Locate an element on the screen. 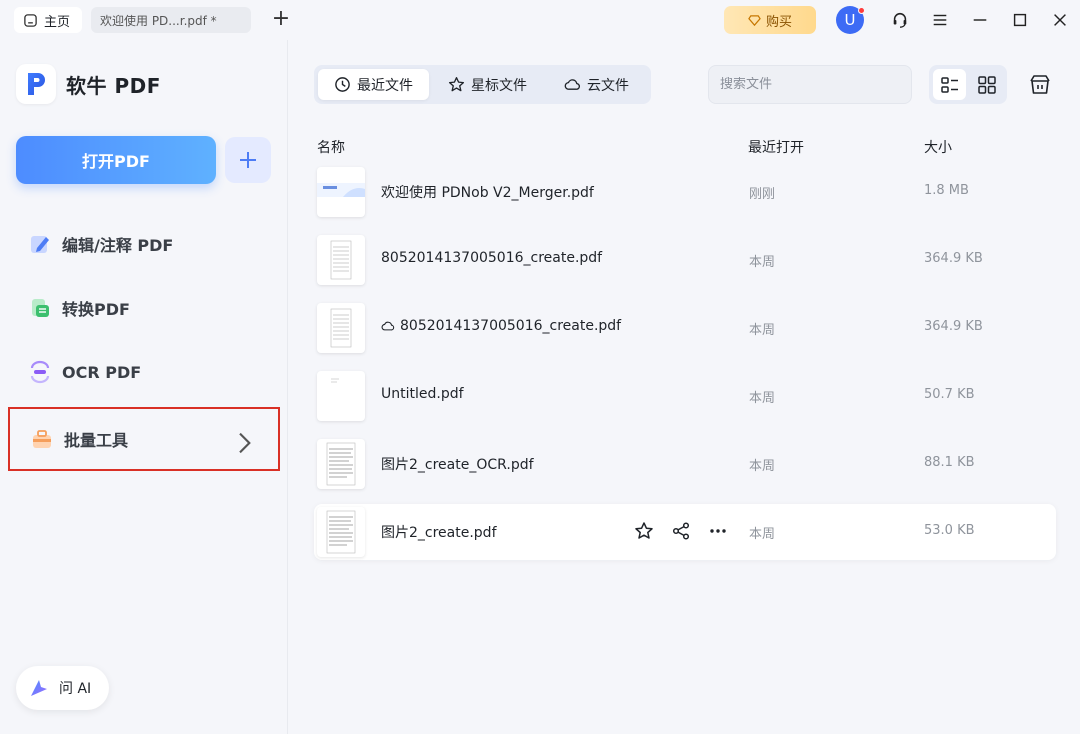  support-button is located at coordinates (900, 20).